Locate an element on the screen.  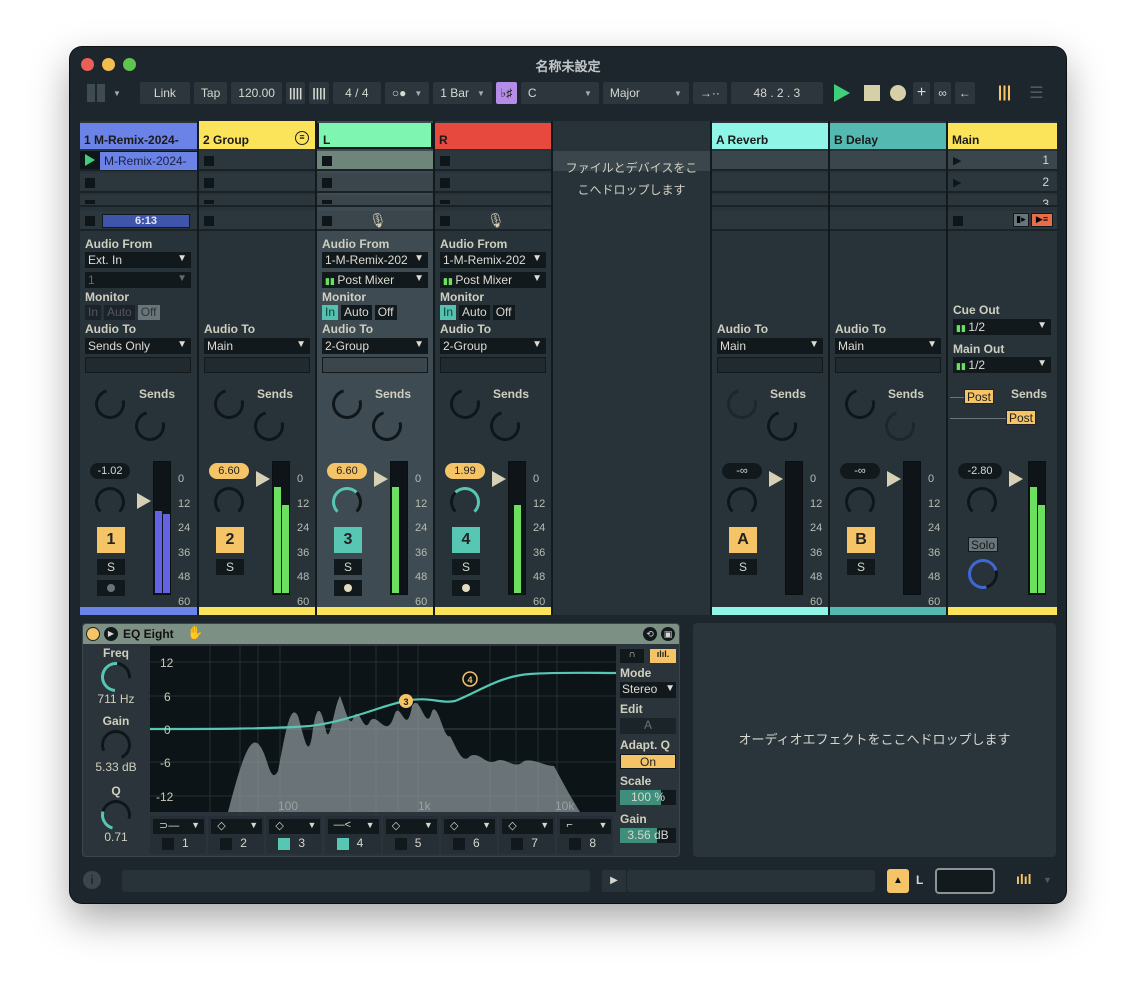
audio-to-select: Sends Only ▼ is located at coordinates (138, 346).